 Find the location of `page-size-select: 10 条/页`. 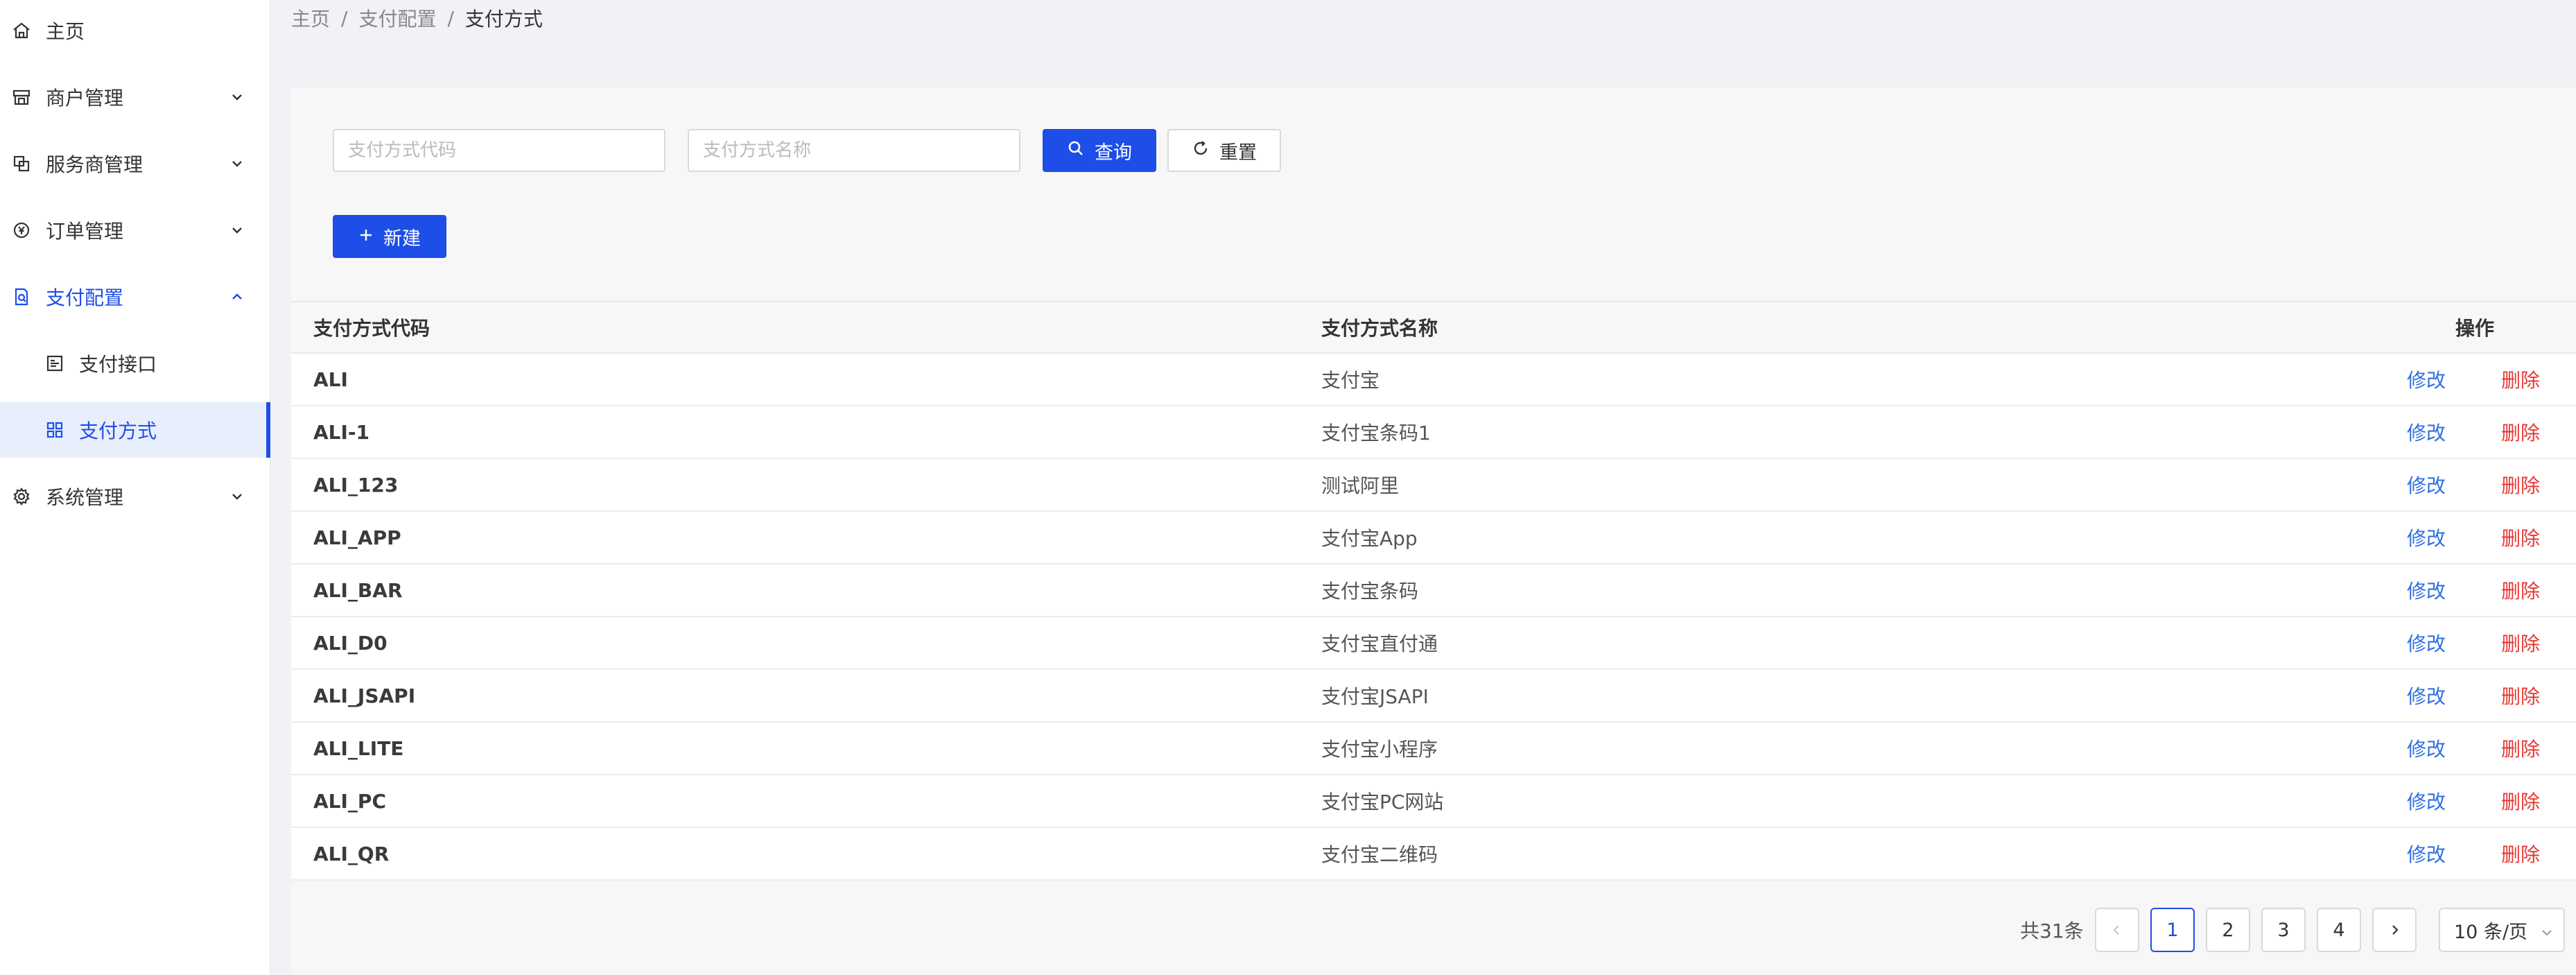

page-size-select: 10 条/页 is located at coordinates (2502, 930).